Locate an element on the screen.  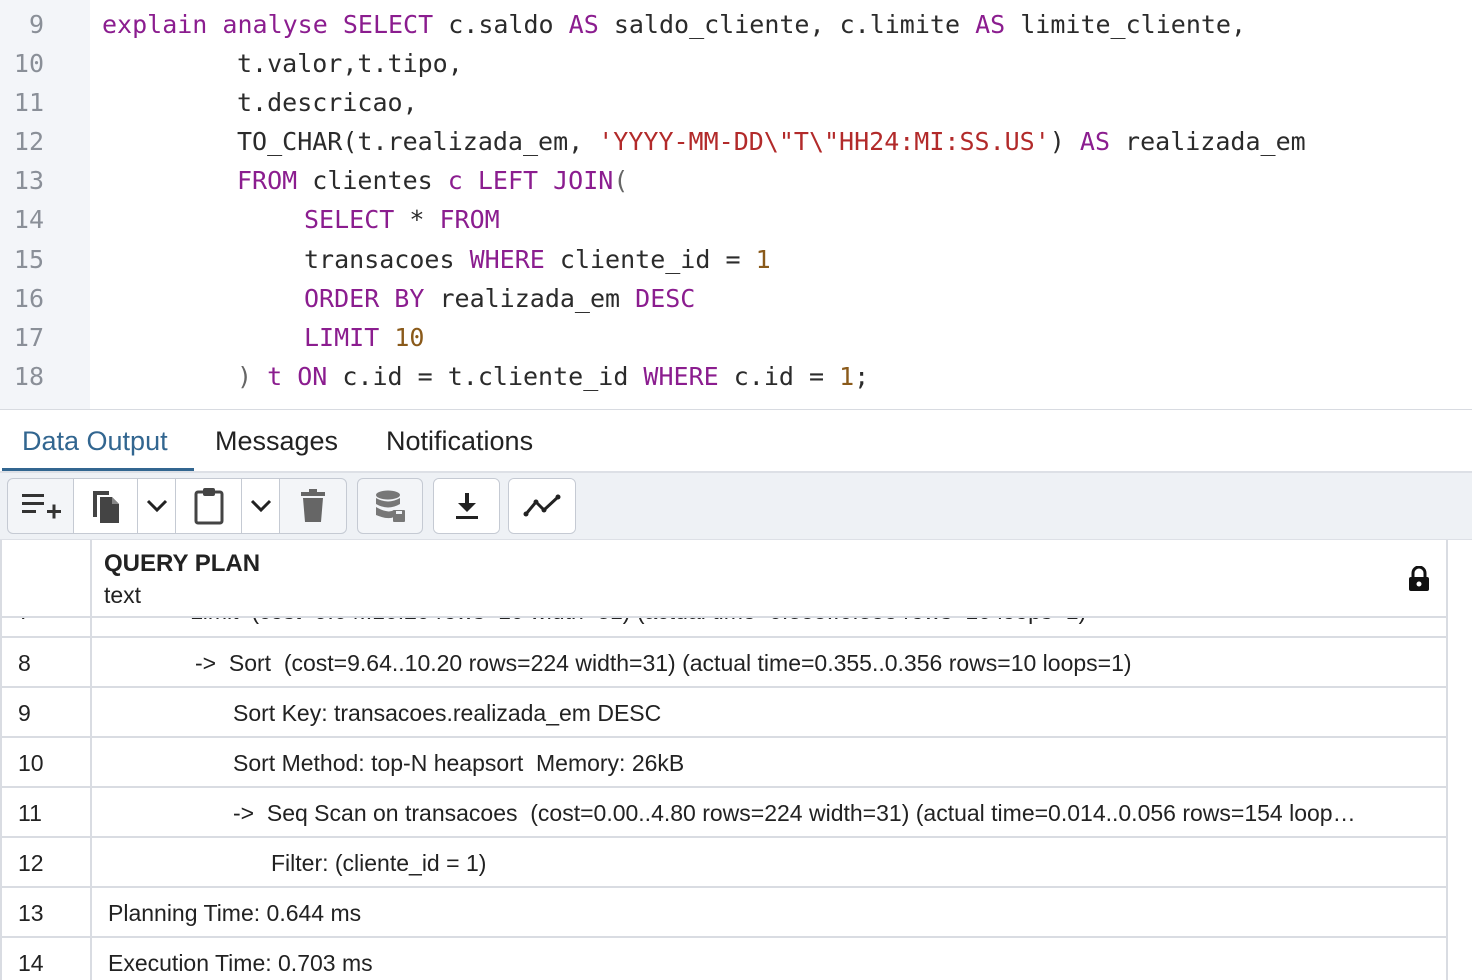
copy-button is located at coordinates (106, 506).